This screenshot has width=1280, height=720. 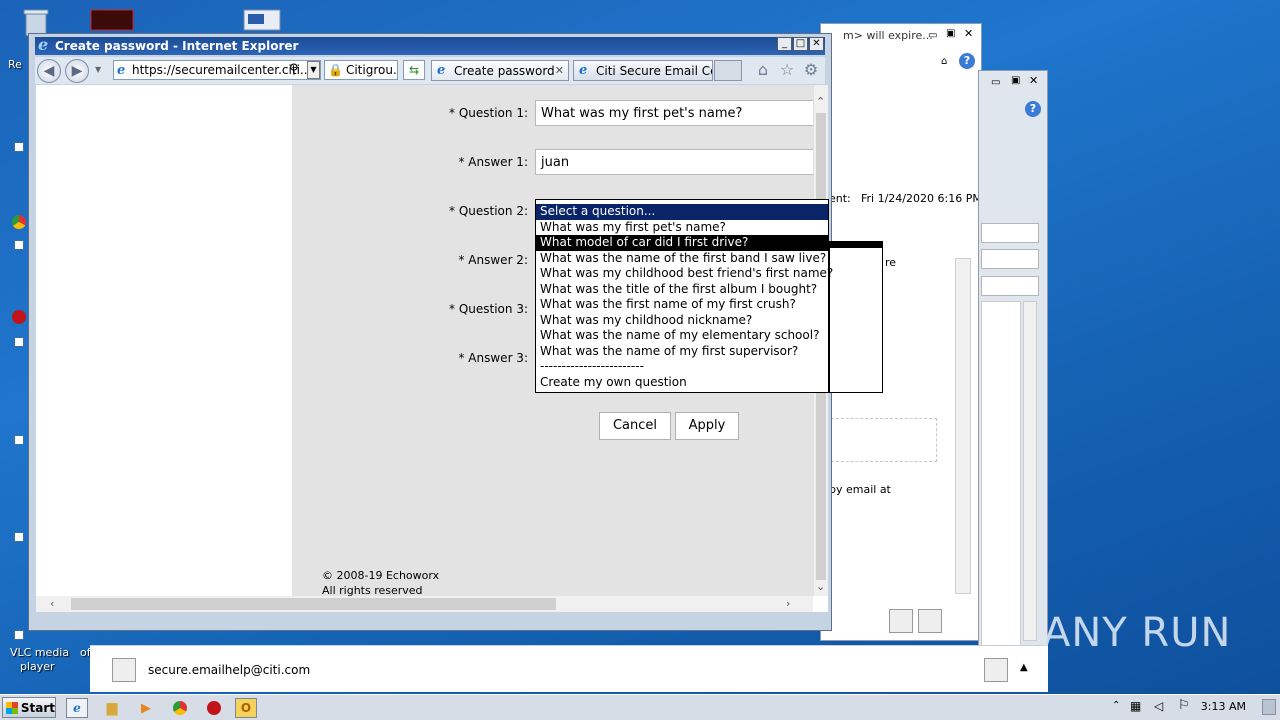 I want to click on taskbar: Start e ▆ ▶ O ⌃ ▦ ◁ ⚐ 3:13 AM, so click(x=640, y=707).